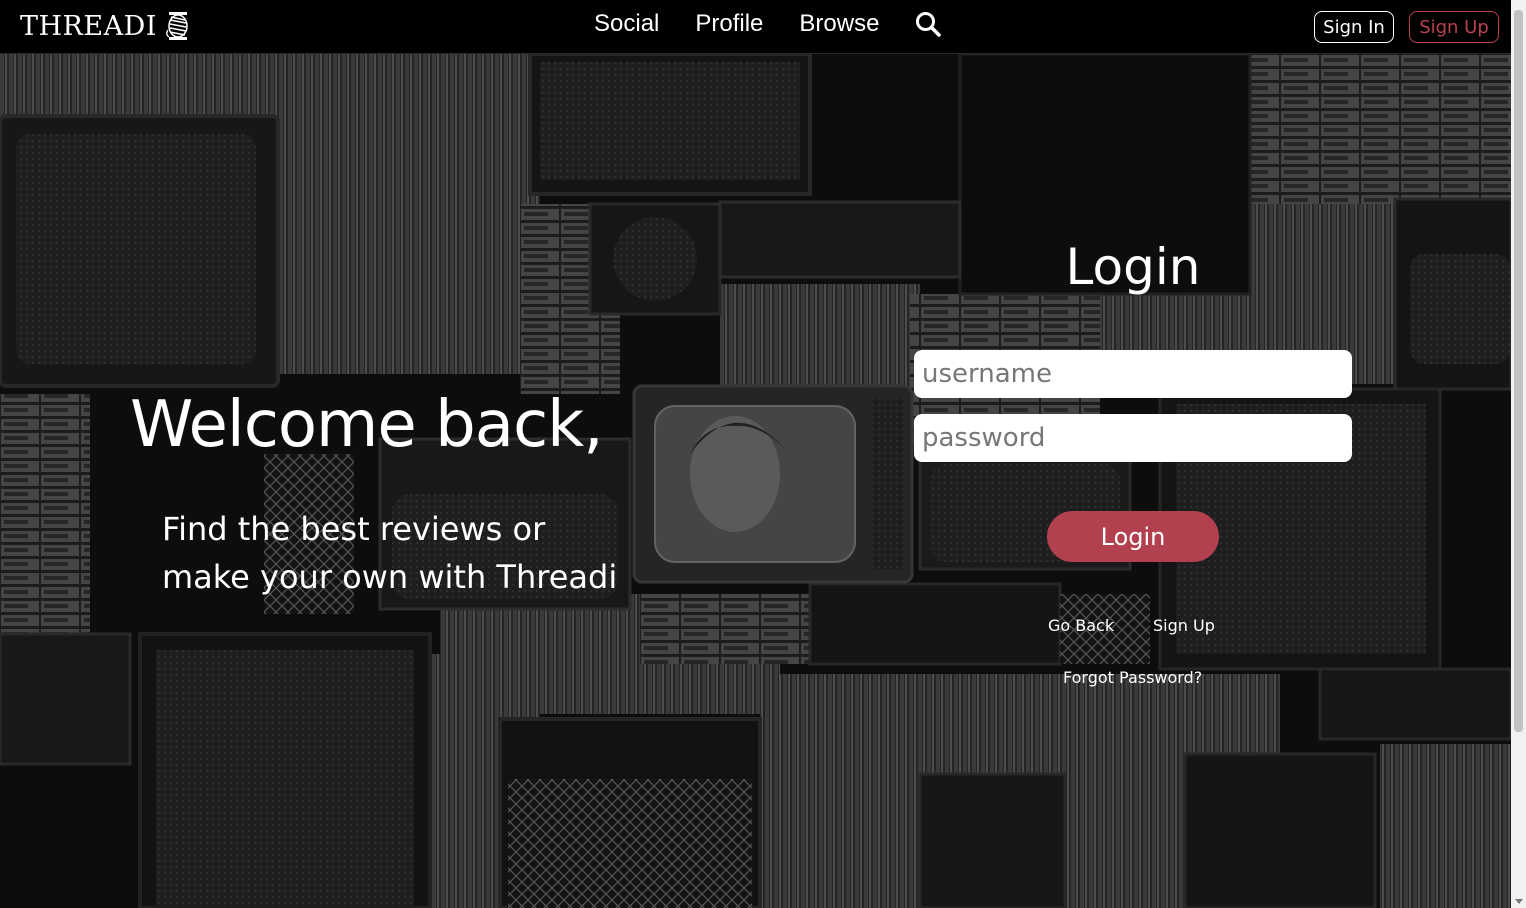 This screenshot has height=908, width=1526. I want to click on login-button: Login, so click(1133, 536).